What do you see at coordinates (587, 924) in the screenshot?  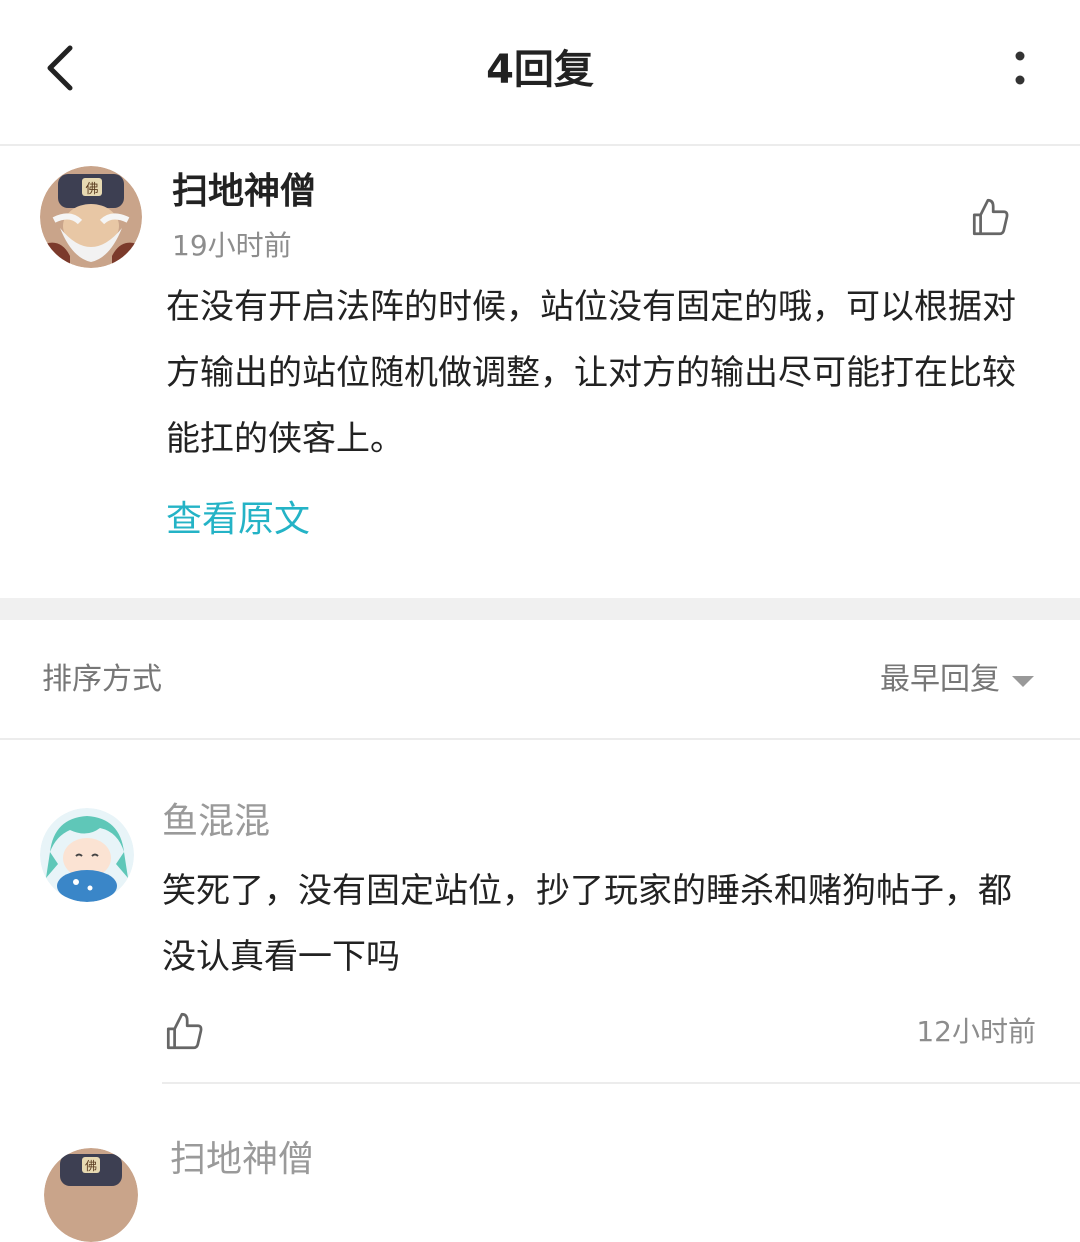 I see `reply-content: 笑死了，没有固定站位，抄了玩家的睡杀和赌狗帖子，都没认真看一下吗` at bounding box center [587, 924].